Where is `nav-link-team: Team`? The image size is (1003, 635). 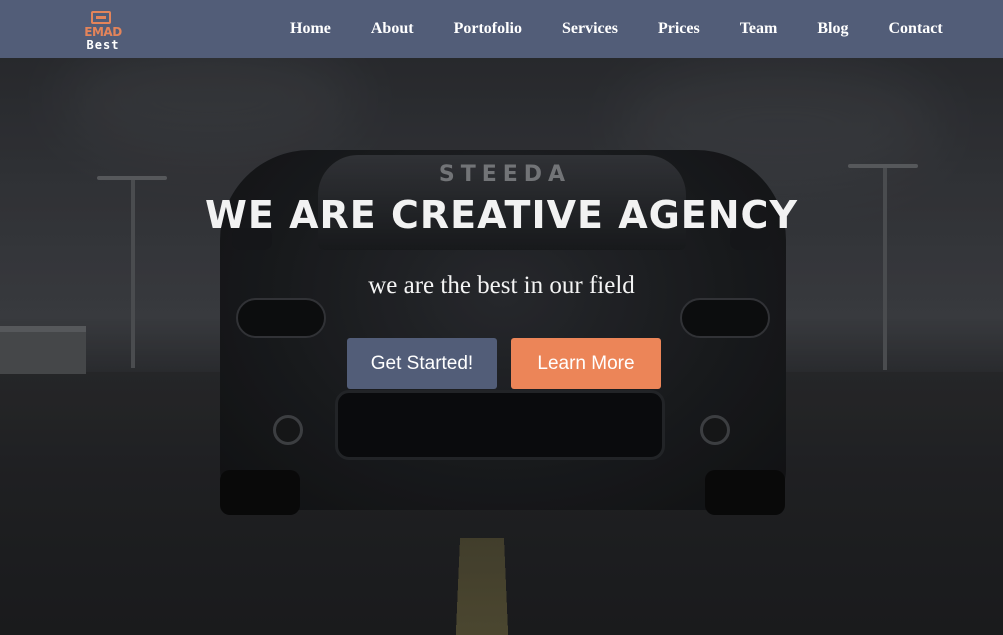 nav-link-team: Team is located at coordinates (759, 29).